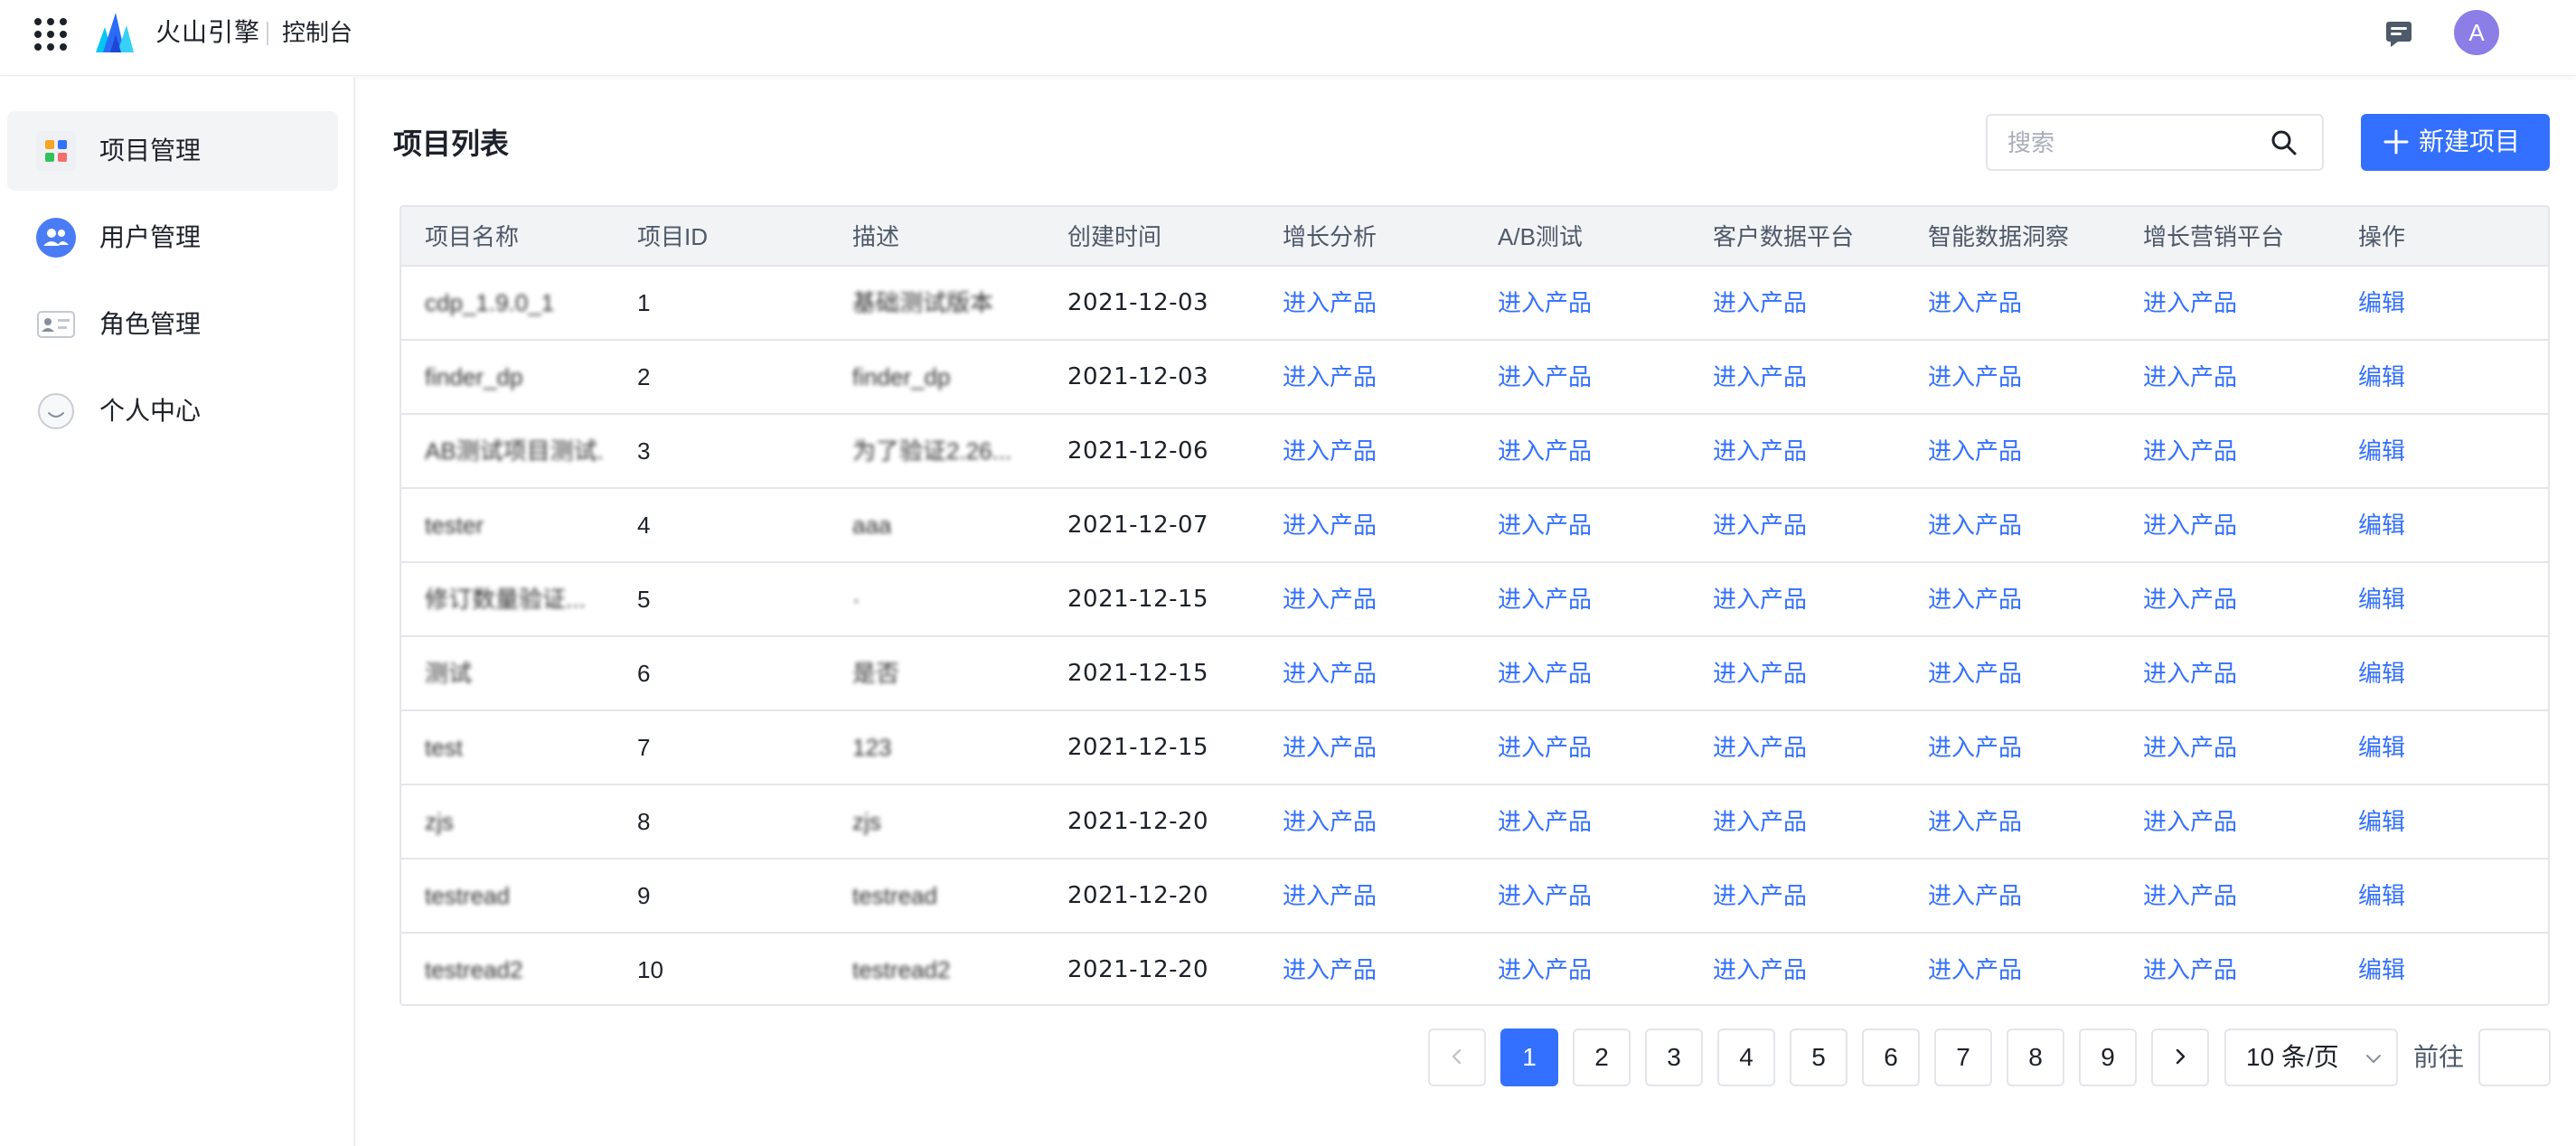 The height and width of the screenshot is (1146, 2576). What do you see at coordinates (317, 32) in the screenshot?
I see `console-label: 控制台` at bounding box center [317, 32].